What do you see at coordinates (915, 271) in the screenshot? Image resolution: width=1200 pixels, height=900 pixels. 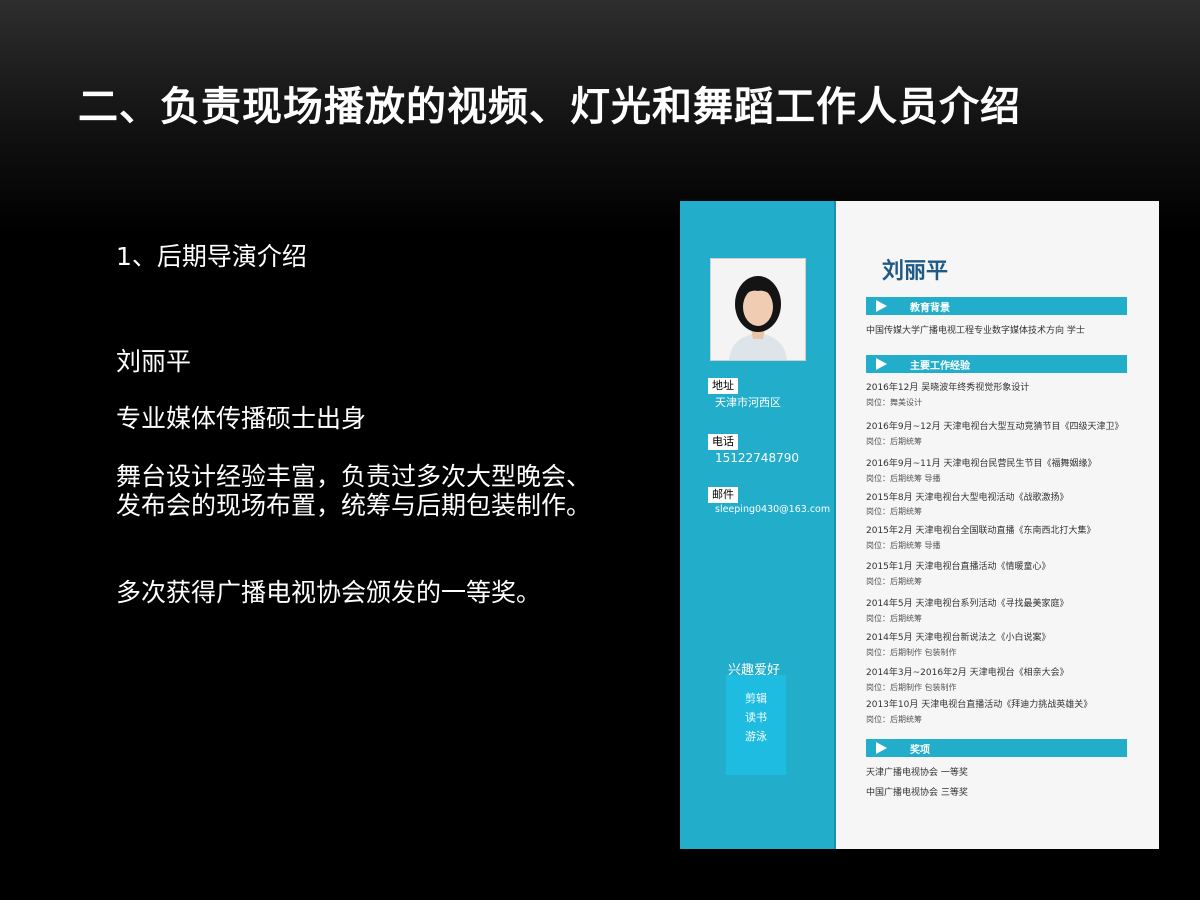 I see `resume-name: 刘丽平` at bounding box center [915, 271].